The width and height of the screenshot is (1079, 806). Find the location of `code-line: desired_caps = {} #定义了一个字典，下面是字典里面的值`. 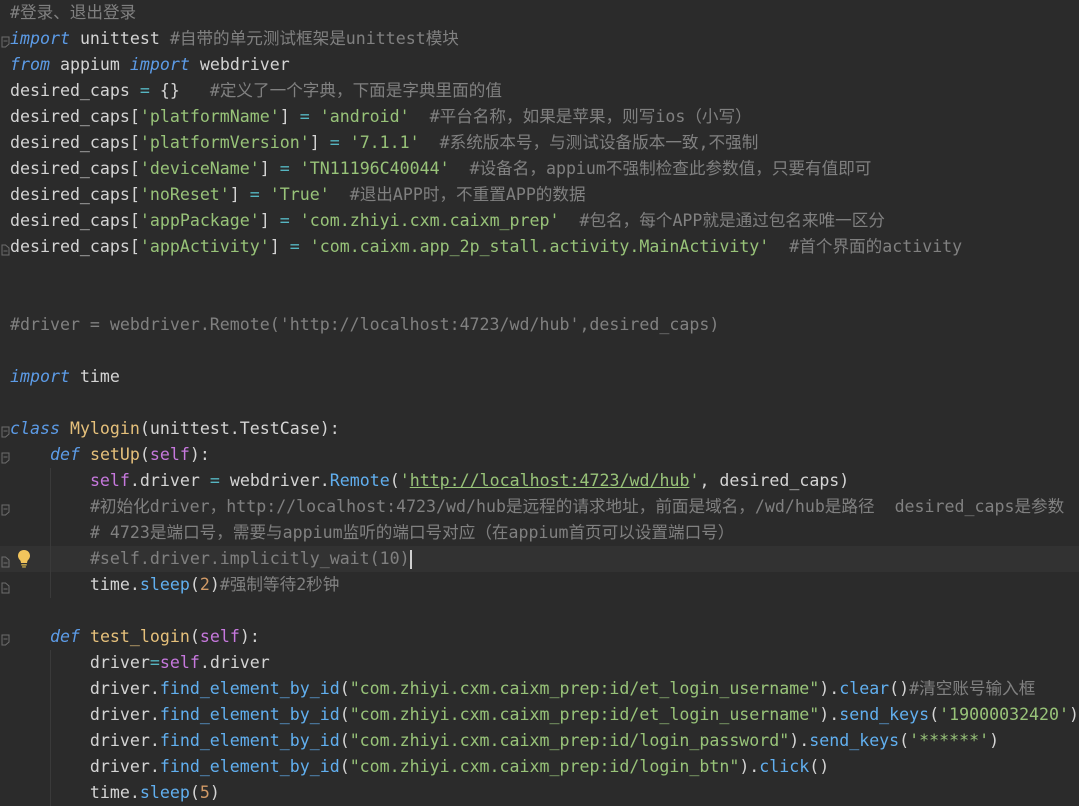

code-line: desired_caps = {} #定义了一个字典，下面是字典里面的值 is located at coordinates (539, 91).